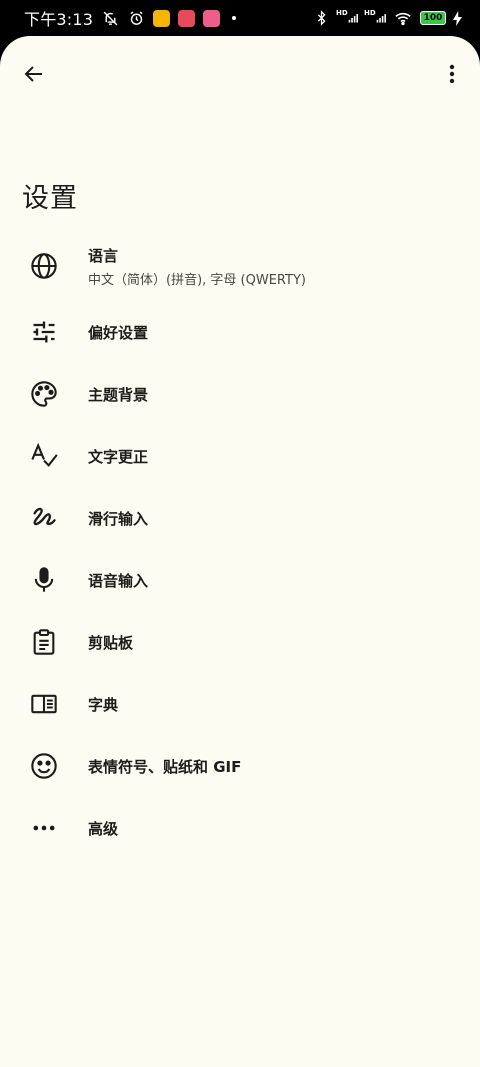 This screenshot has height=1067, width=480. Describe the element at coordinates (234, 18) in the screenshot. I see `more-notifications-dot` at that location.